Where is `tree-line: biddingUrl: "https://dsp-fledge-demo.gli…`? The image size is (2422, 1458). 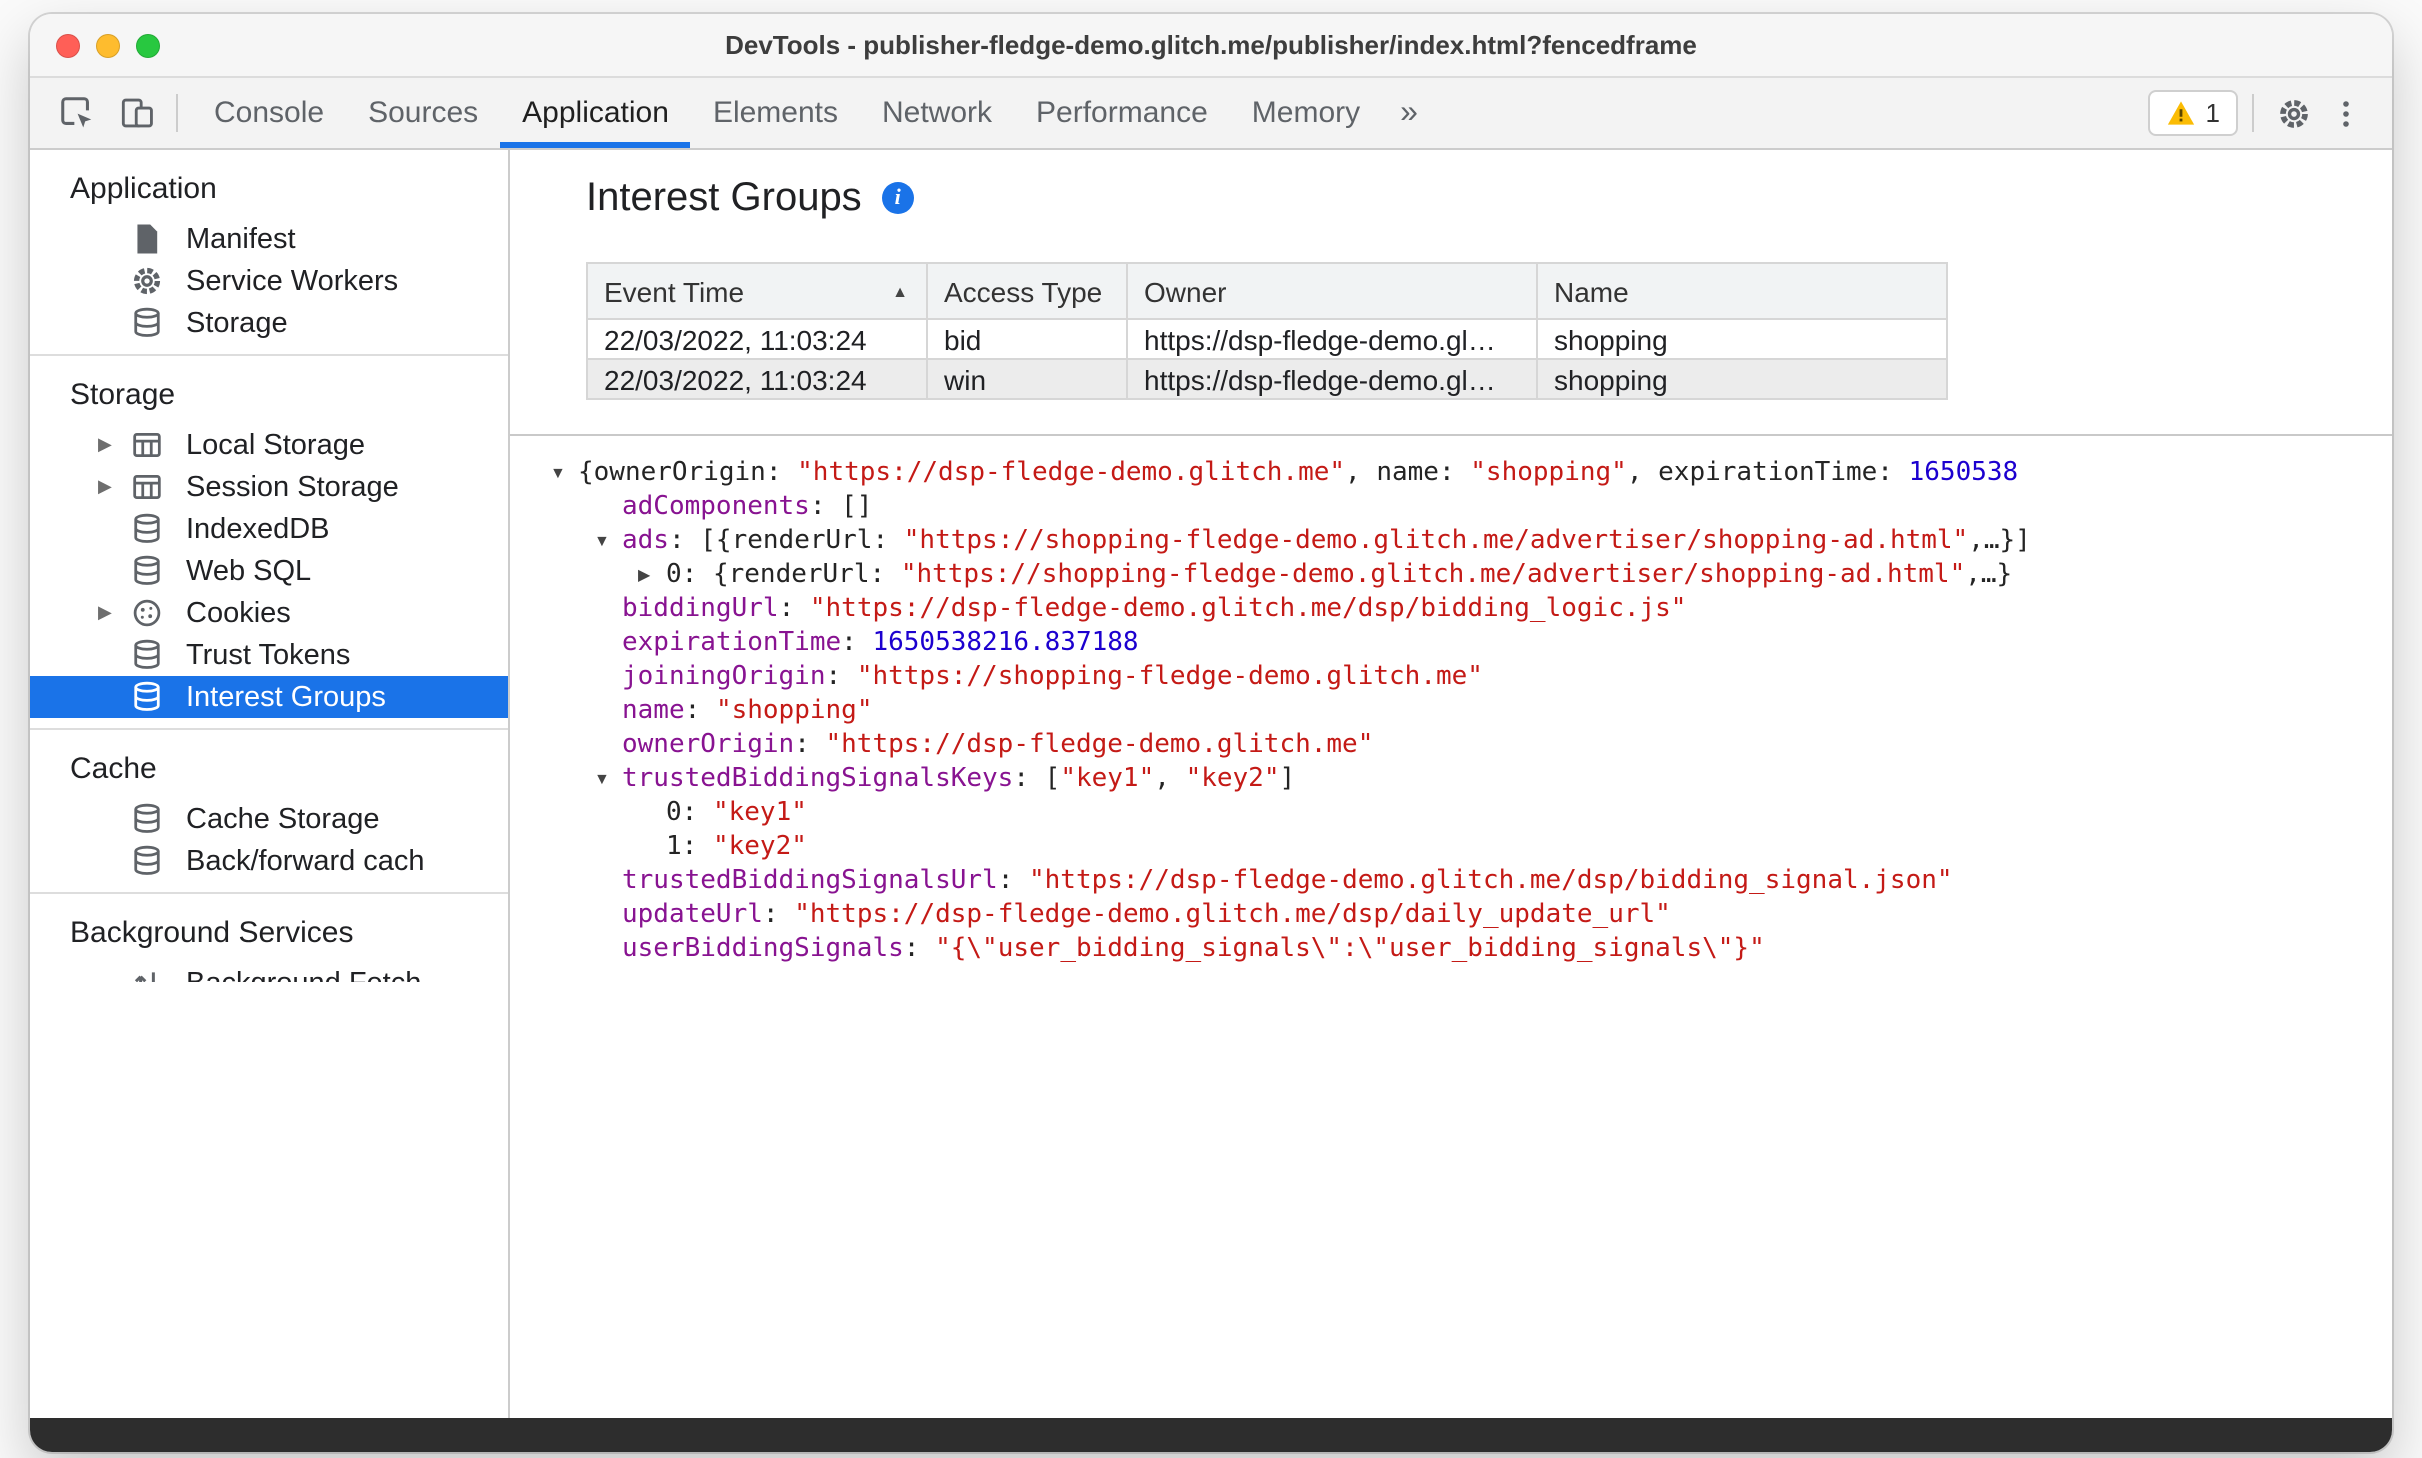 tree-line: biddingUrl: "https://dsp-fledge-demo.gli… is located at coordinates (1451, 609).